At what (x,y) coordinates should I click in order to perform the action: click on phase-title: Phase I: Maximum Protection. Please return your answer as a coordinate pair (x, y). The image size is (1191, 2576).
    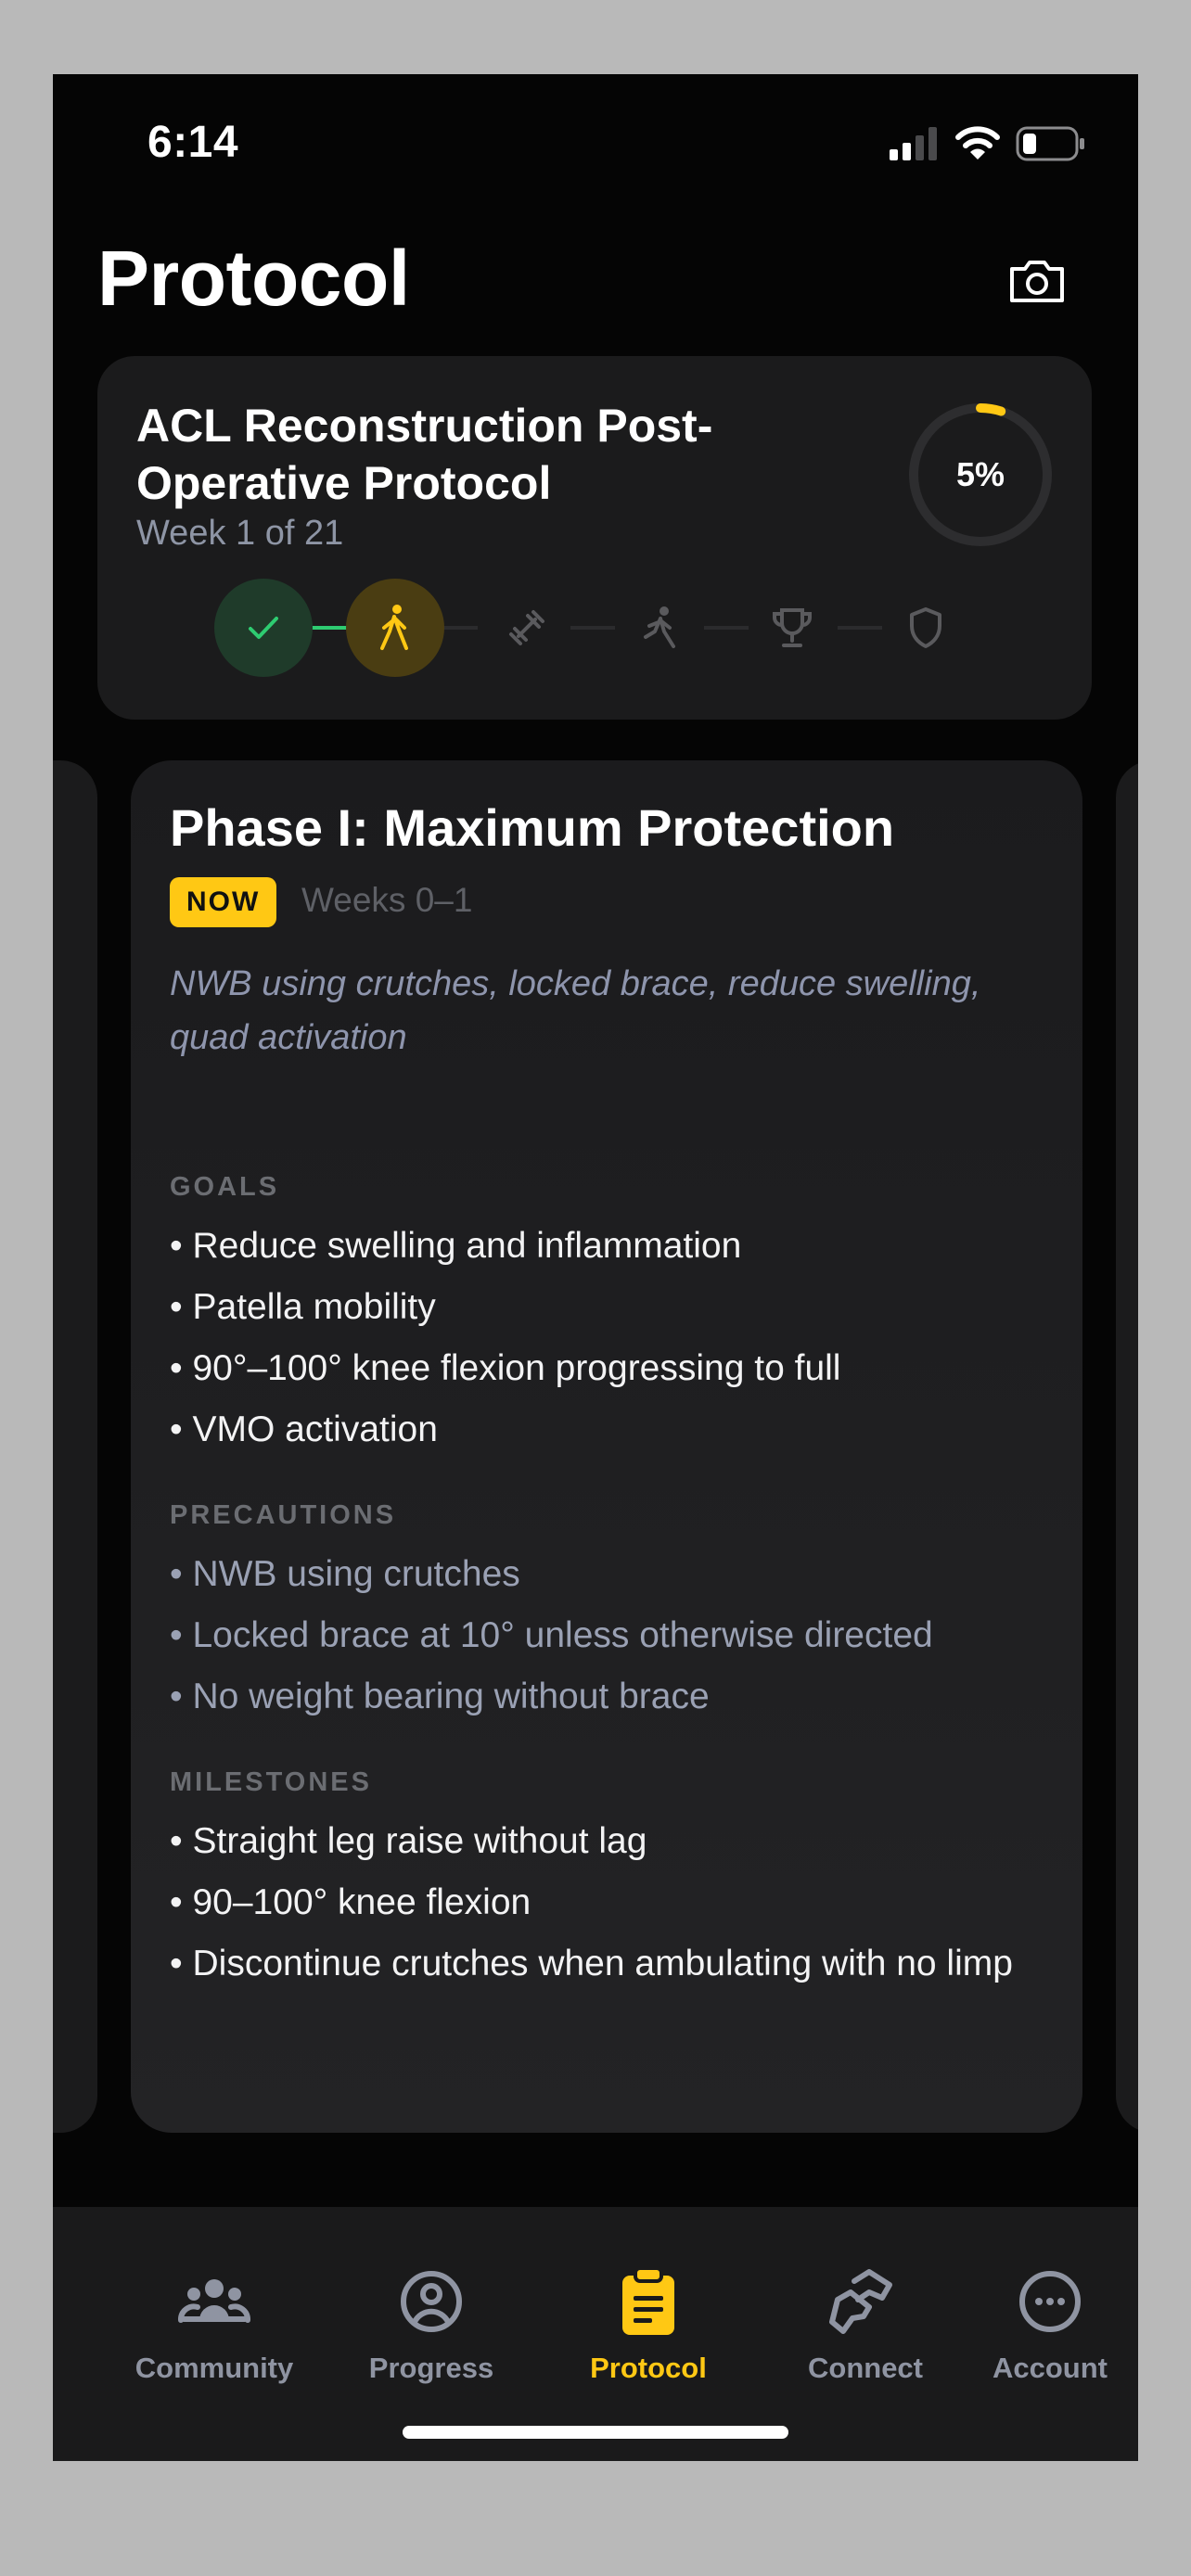
    Looking at the image, I should click on (532, 827).